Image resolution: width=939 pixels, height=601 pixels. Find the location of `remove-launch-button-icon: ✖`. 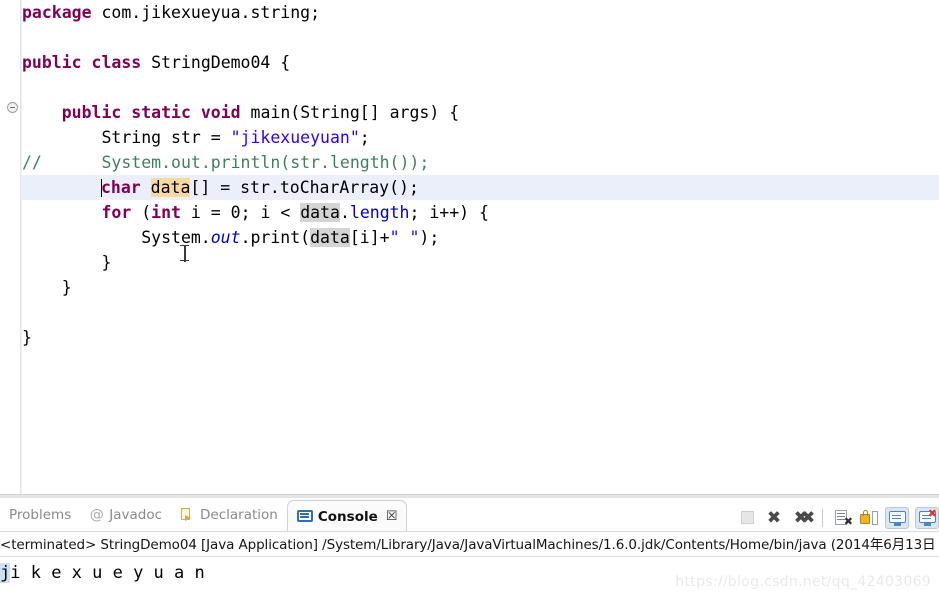

remove-launch-button-icon: ✖ is located at coordinates (774, 518).